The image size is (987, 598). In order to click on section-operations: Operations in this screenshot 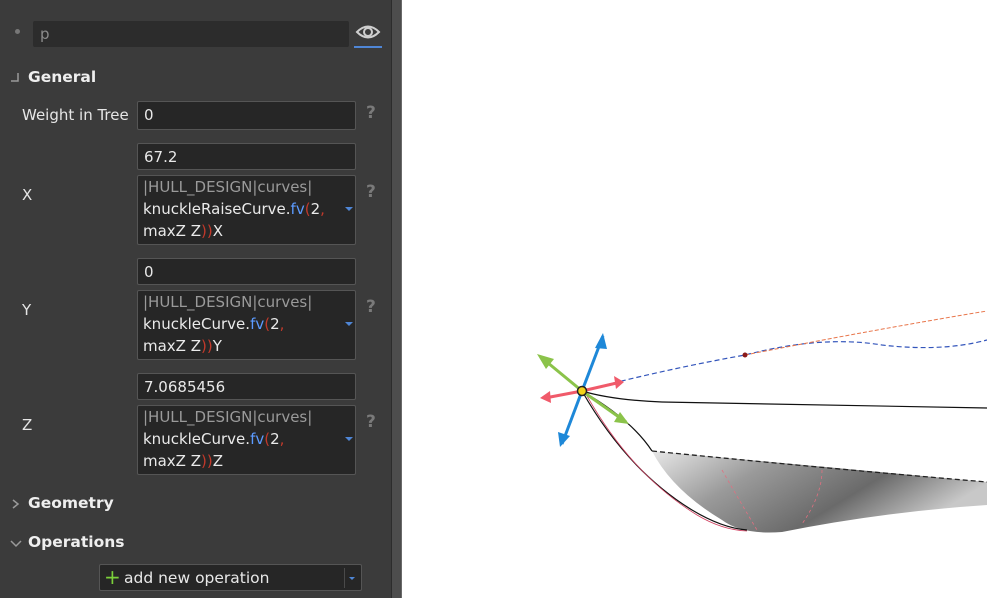, I will do `click(195, 543)`.